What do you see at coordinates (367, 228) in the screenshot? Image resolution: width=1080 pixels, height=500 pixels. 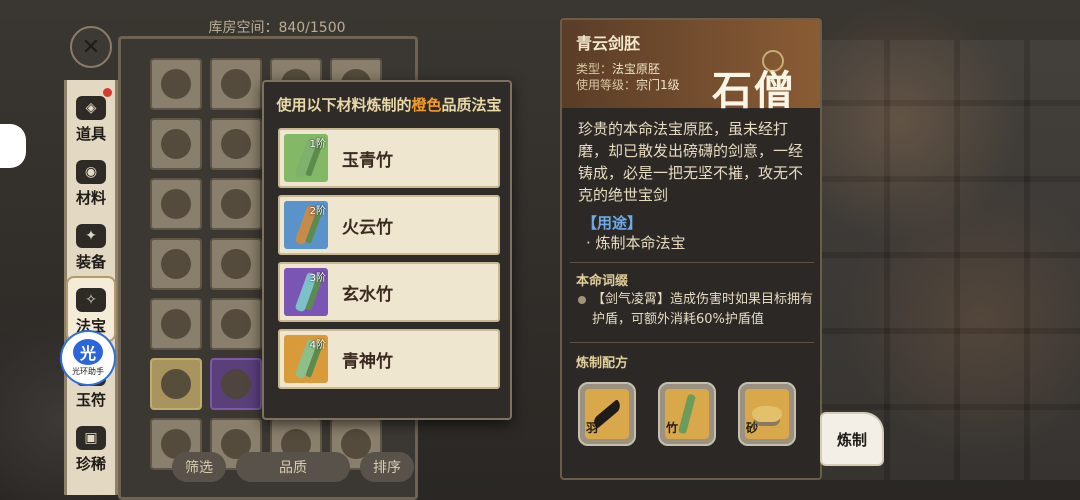 I see `material-name: 火云竹` at bounding box center [367, 228].